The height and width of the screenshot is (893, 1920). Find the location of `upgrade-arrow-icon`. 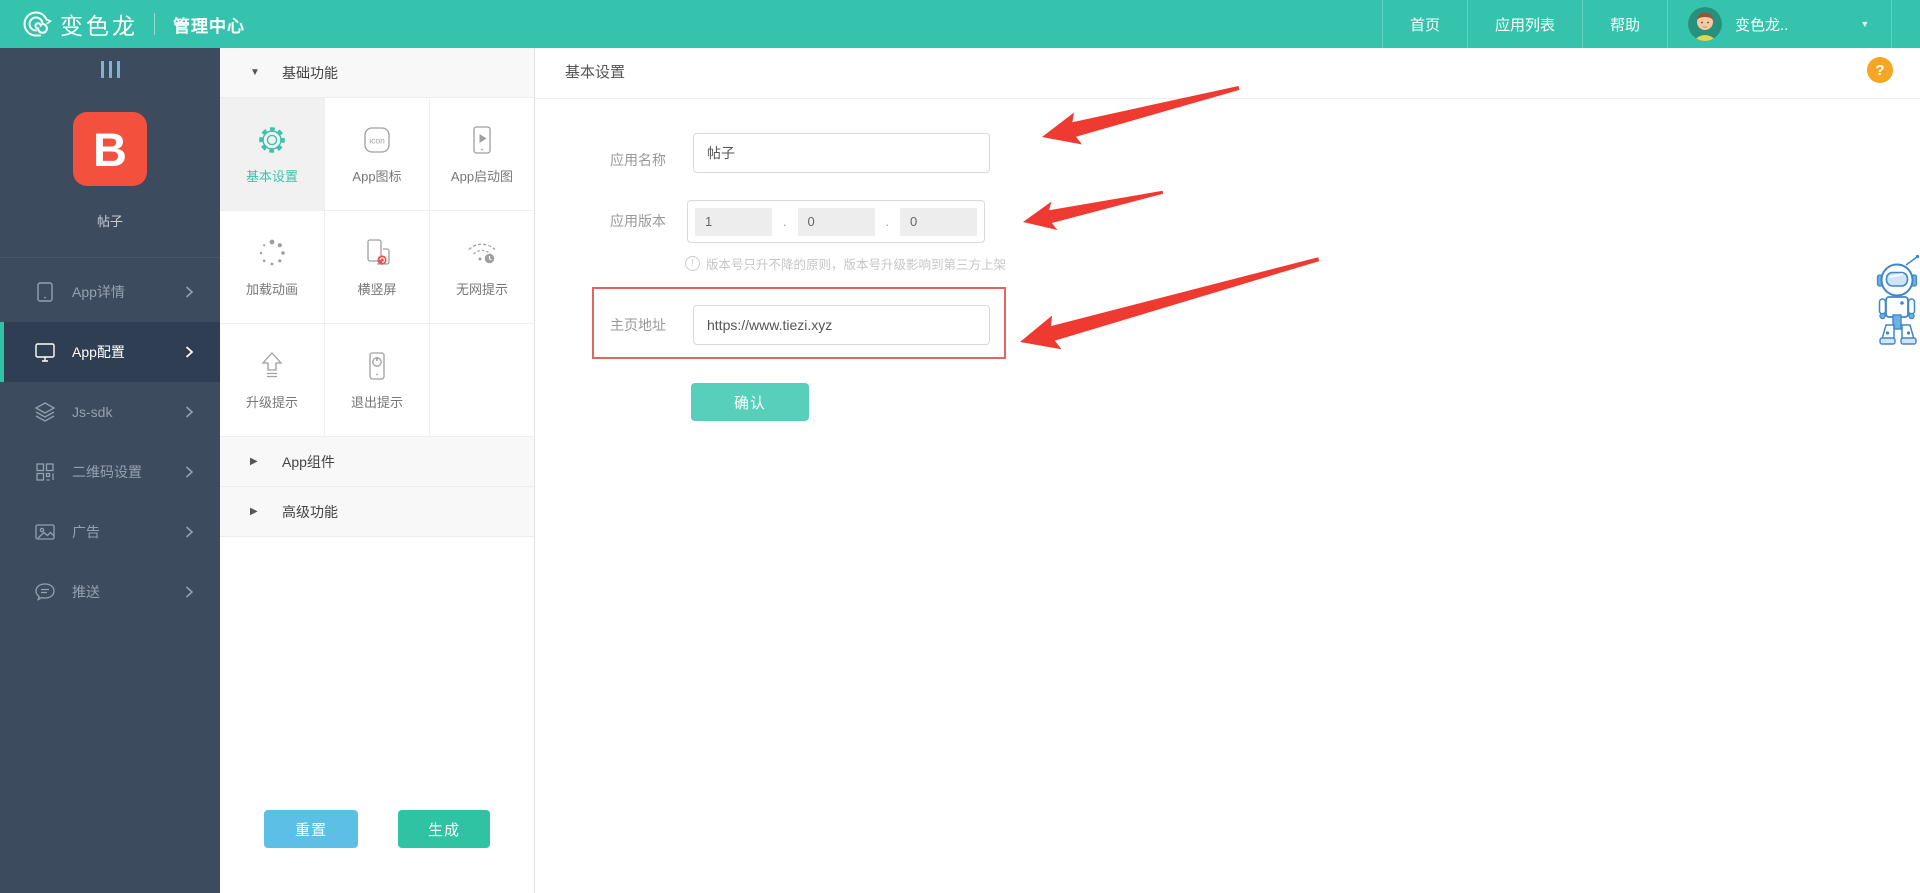

upgrade-arrow-icon is located at coordinates (272, 366).